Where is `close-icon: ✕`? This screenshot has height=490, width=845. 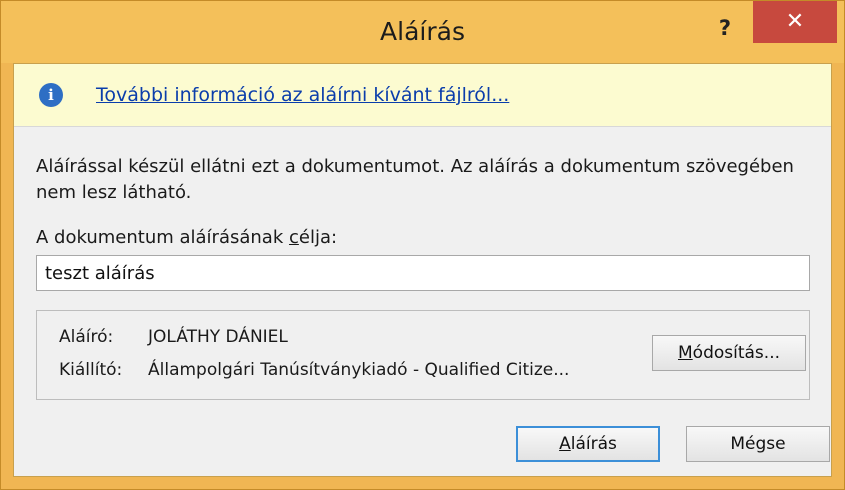
close-icon: ✕ is located at coordinates (795, 21).